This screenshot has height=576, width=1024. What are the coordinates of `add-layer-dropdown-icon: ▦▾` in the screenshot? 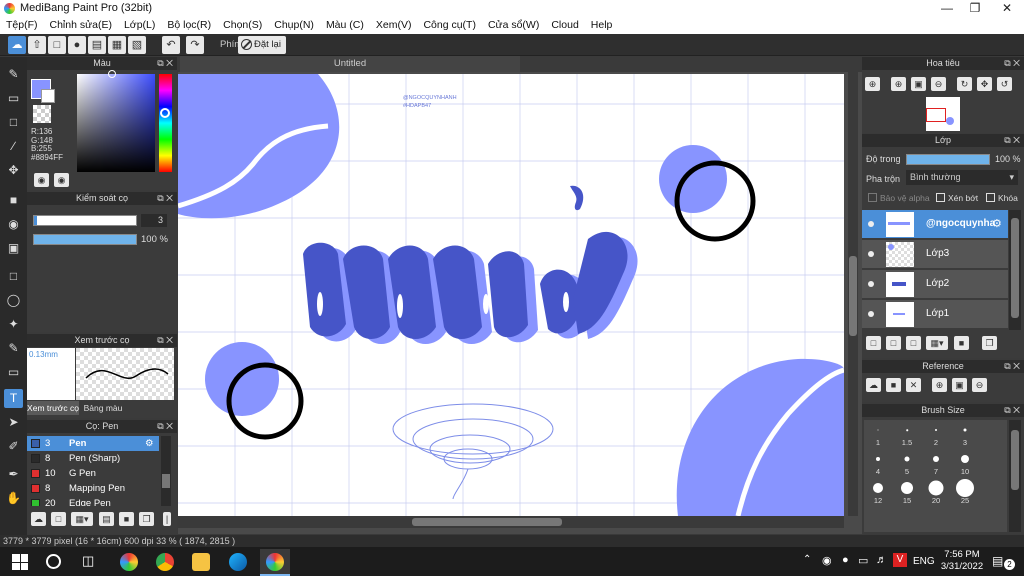 It's located at (937, 343).